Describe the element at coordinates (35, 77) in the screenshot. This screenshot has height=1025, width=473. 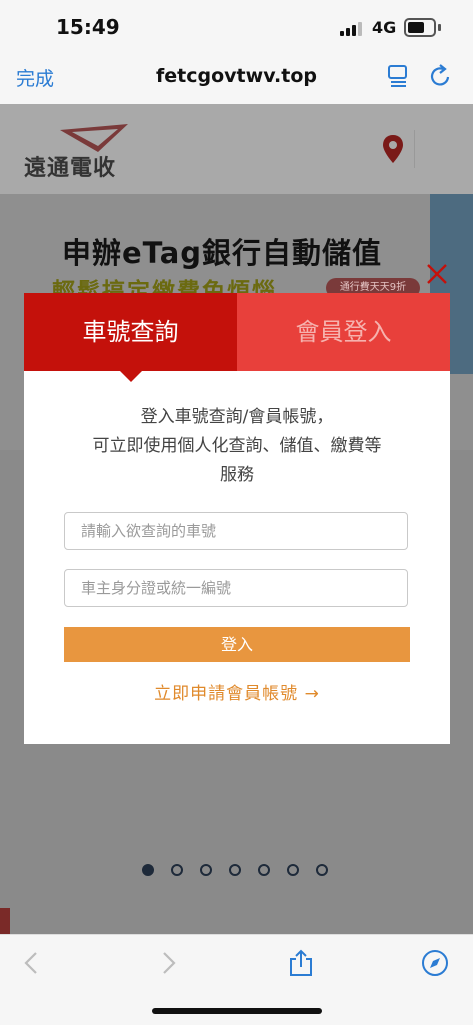
I see `done-button: 完成` at that location.